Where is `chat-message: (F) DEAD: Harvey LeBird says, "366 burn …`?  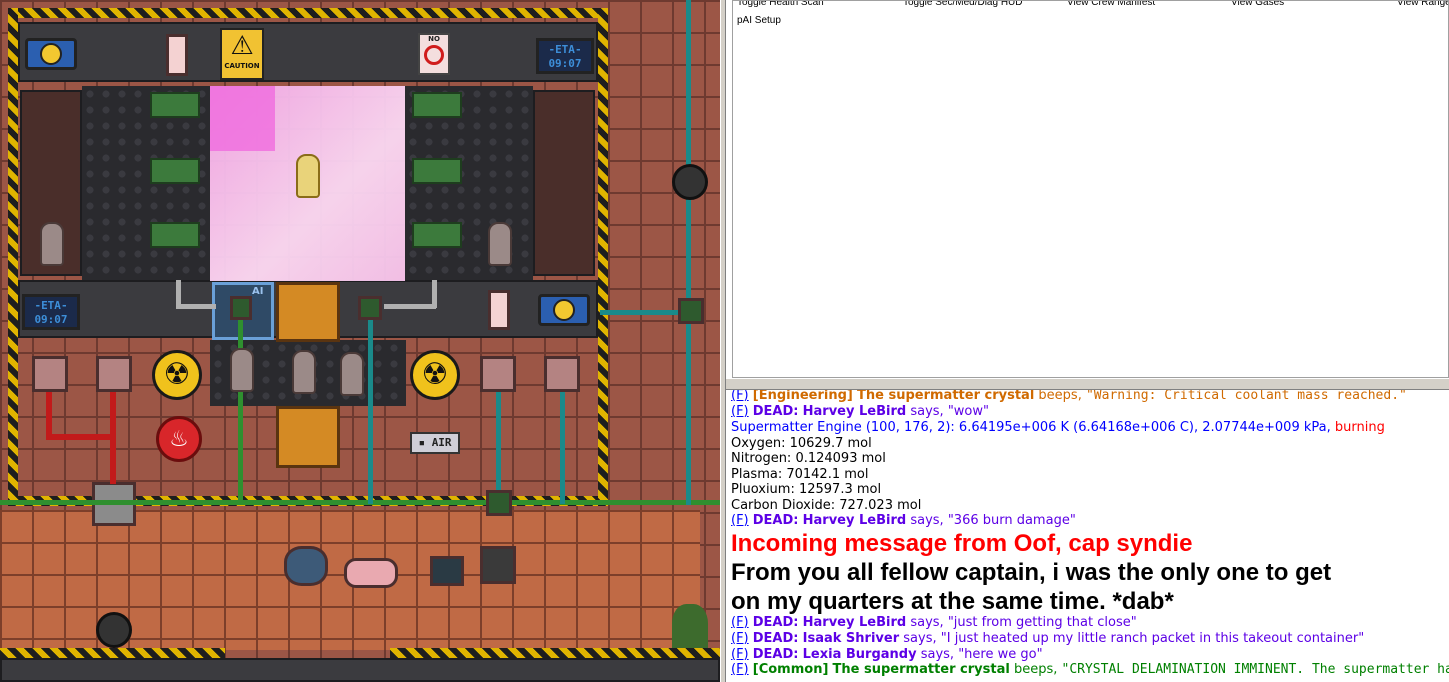
chat-message: (F) DEAD: Harvey LeBird says, "366 burn … is located at coordinates (903, 520).